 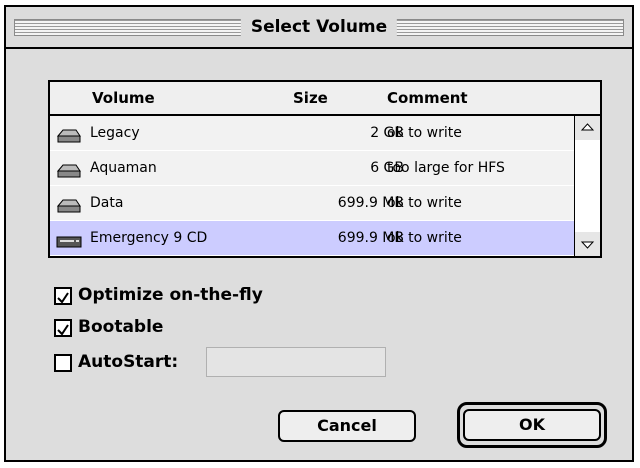 What do you see at coordinates (446, 168) in the screenshot?
I see `volume-comment: too large for HFS` at bounding box center [446, 168].